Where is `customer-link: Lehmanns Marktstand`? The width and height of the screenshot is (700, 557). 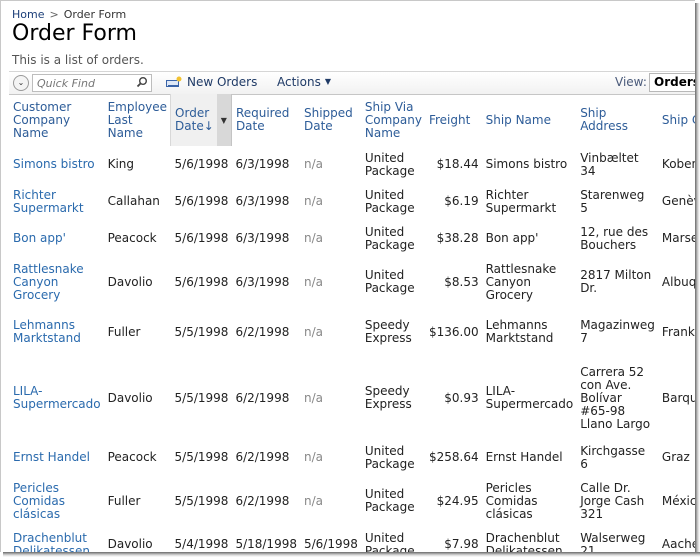
customer-link: Lehmanns Marktstand is located at coordinates (56, 332).